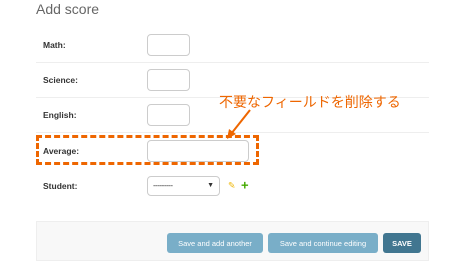 This screenshot has height=264, width=474. What do you see at coordinates (168, 45) in the screenshot?
I see `math-input` at bounding box center [168, 45].